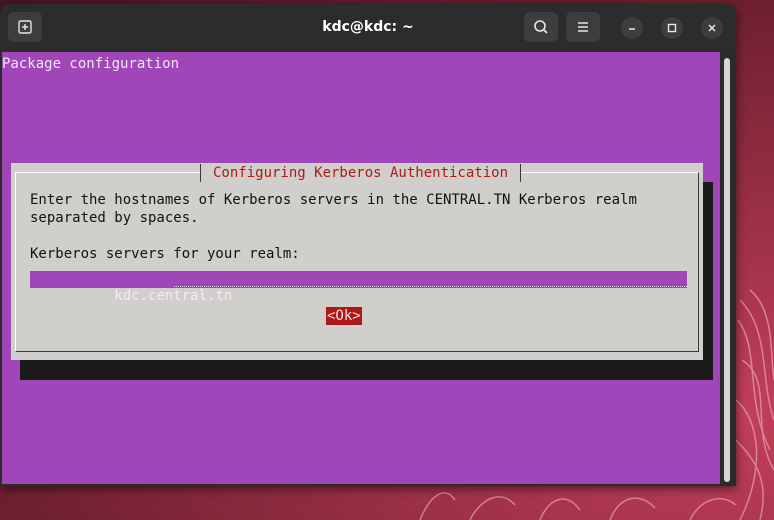  What do you see at coordinates (361, 173) in the screenshot?
I see `dialog-title: Configuring Kerberos Authentication` at bounding box center [361, 173].